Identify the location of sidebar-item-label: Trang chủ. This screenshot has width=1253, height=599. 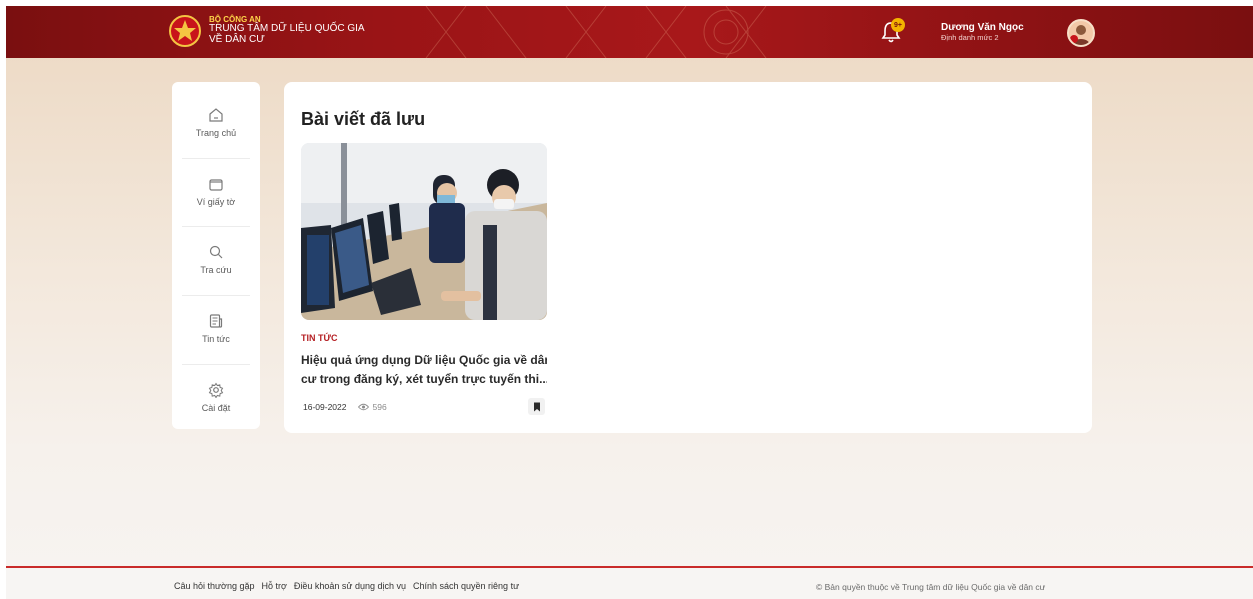
(216, 132).